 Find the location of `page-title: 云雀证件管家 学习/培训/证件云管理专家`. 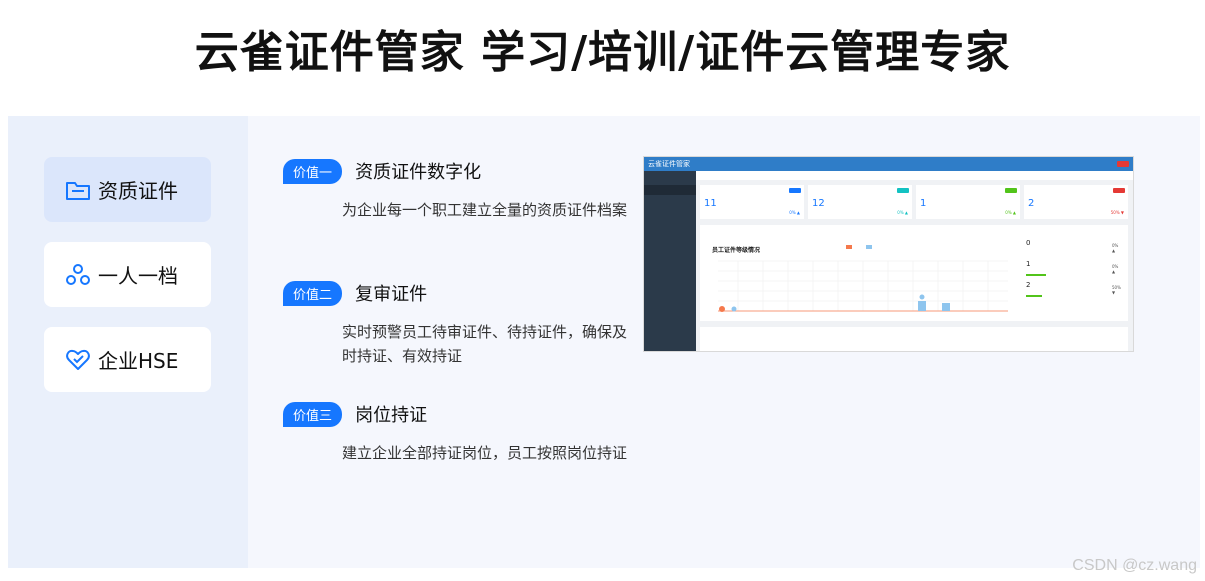

page-title: 云雀证件管家 学习/培训/证件云管理专家 is located at coordinates (602, 52).